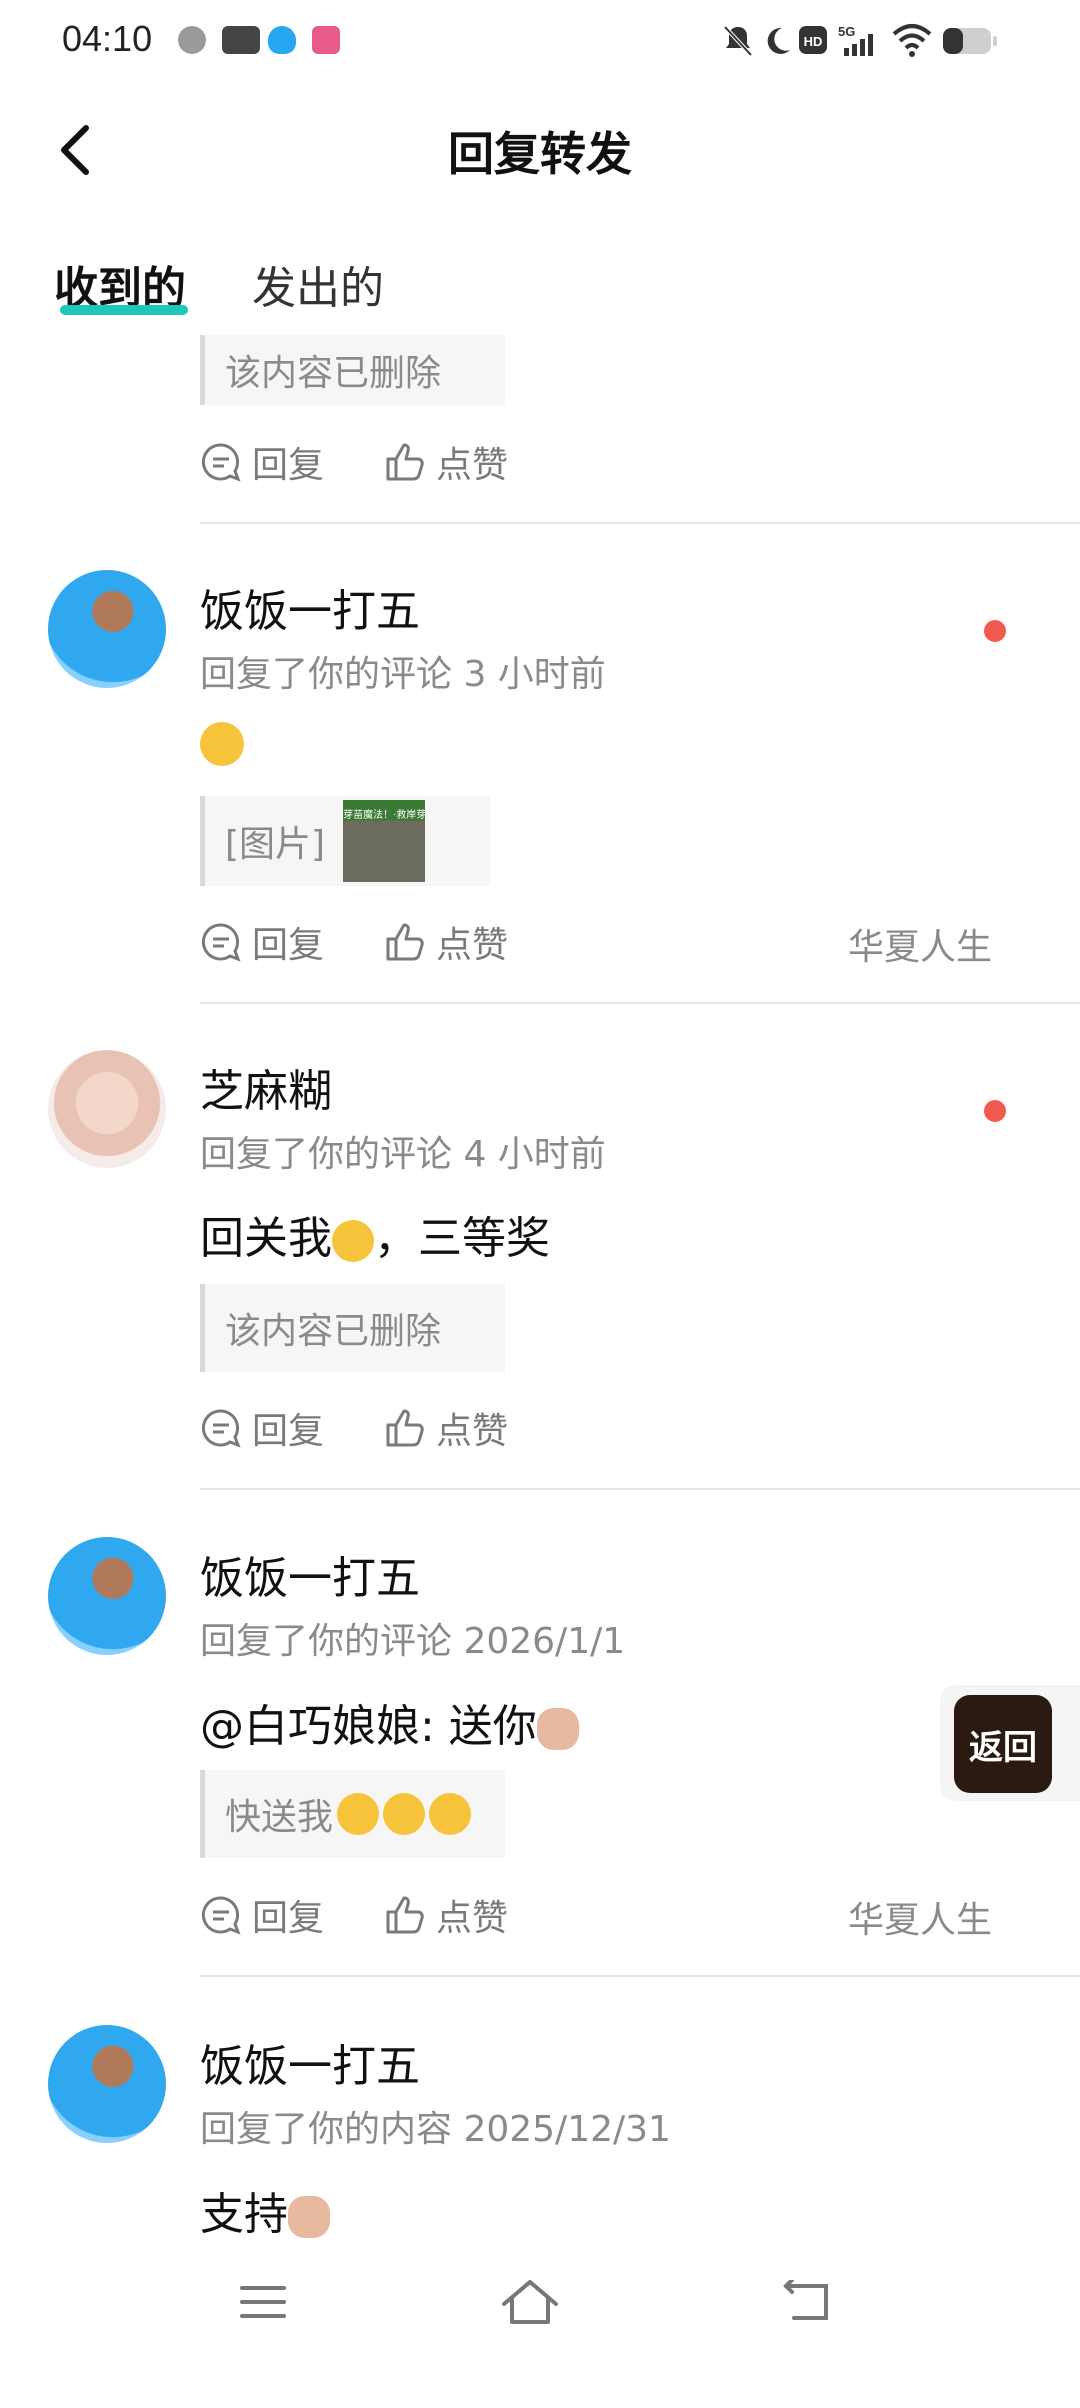  Describe the element at coordinates (384, 841) in the screenshot. I see `thumbnail-image: 芽苗魔法！·救岸芽苗` at that location.